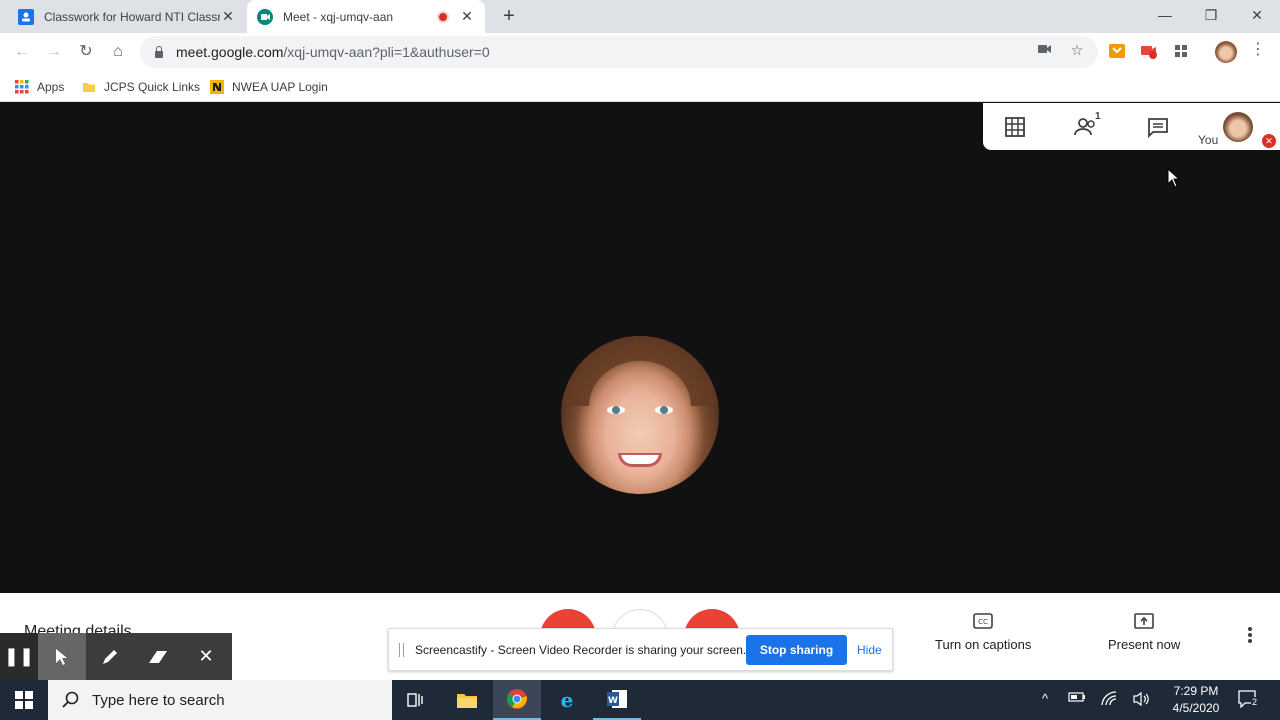 This screenshot has width=1280, height=720. Describe the element at coordinates (1196, 691) in the screenshot. I see `clock-time: 7:29 PM` at that location.